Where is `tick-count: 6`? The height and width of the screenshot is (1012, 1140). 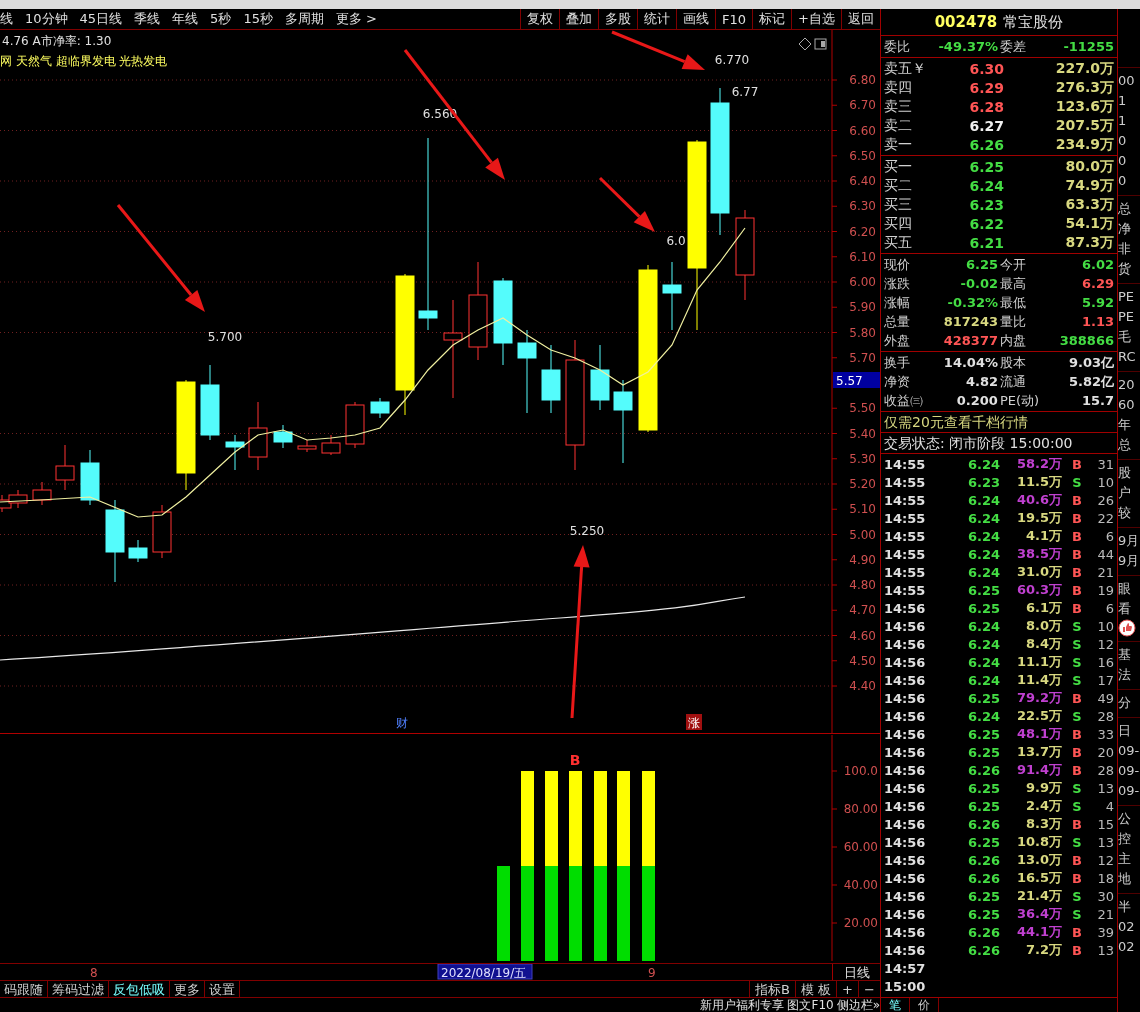 tick-count: 6 is located at coordinates (1109, 536).